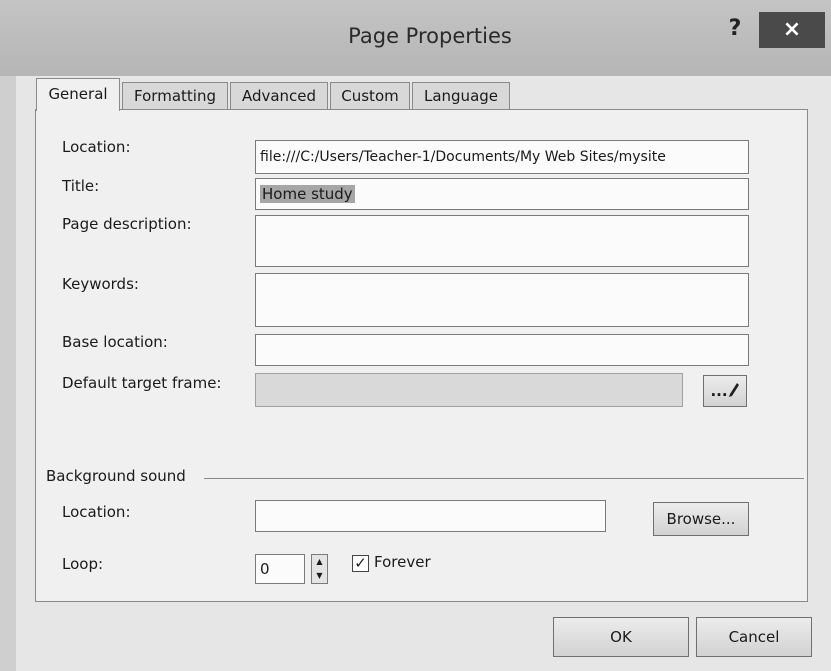 This screenshot has width=831, height=671. I want to click on base-location-field, so click(502, 350).